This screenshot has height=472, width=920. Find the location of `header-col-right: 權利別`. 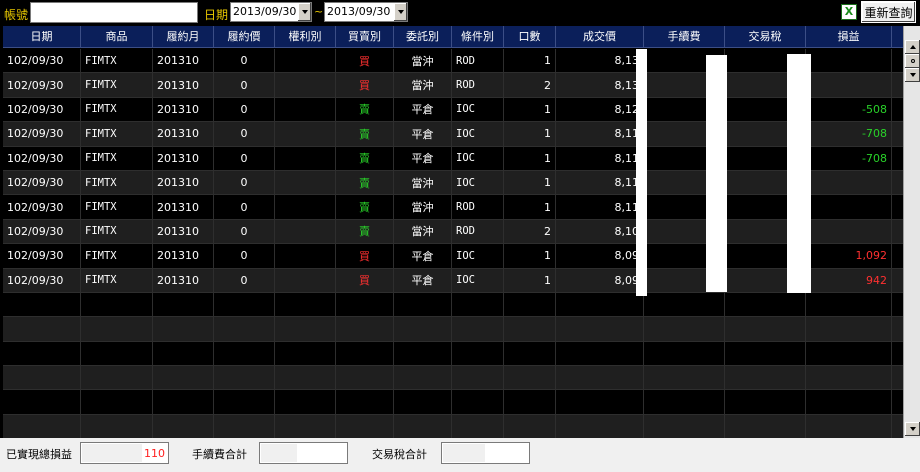

header-col-right: 權利別 is located at coordinates (305, 37).